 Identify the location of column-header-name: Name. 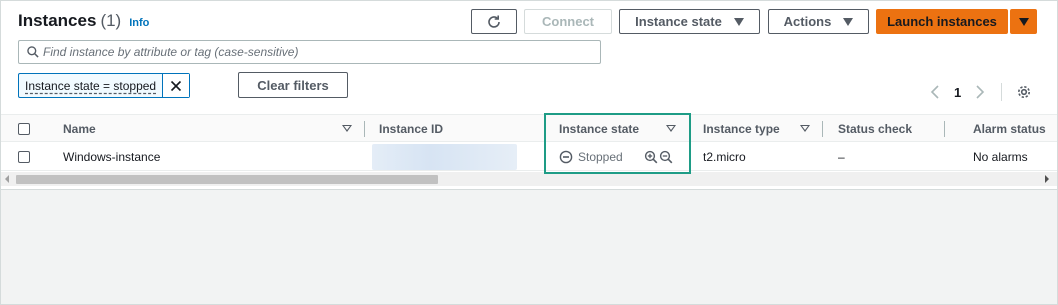
(79, 129).